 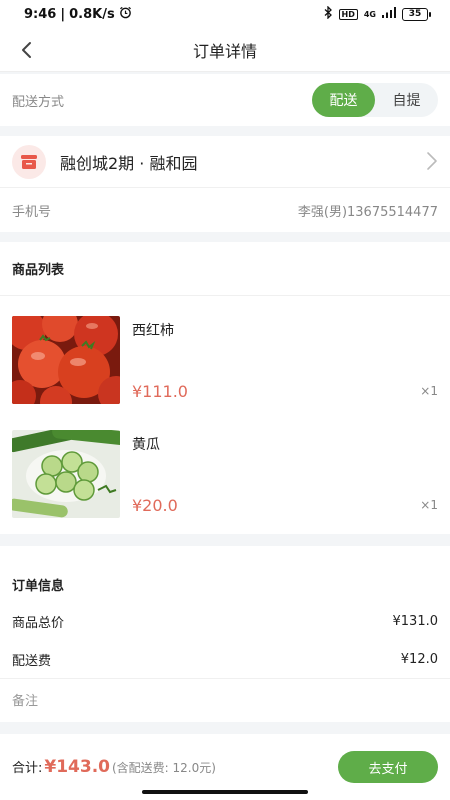 What do you see at coordinates (164, 768) in the screenshot?
I see `total-sub: (含配送费: 12.0元)` at bounding box center [164, 768].